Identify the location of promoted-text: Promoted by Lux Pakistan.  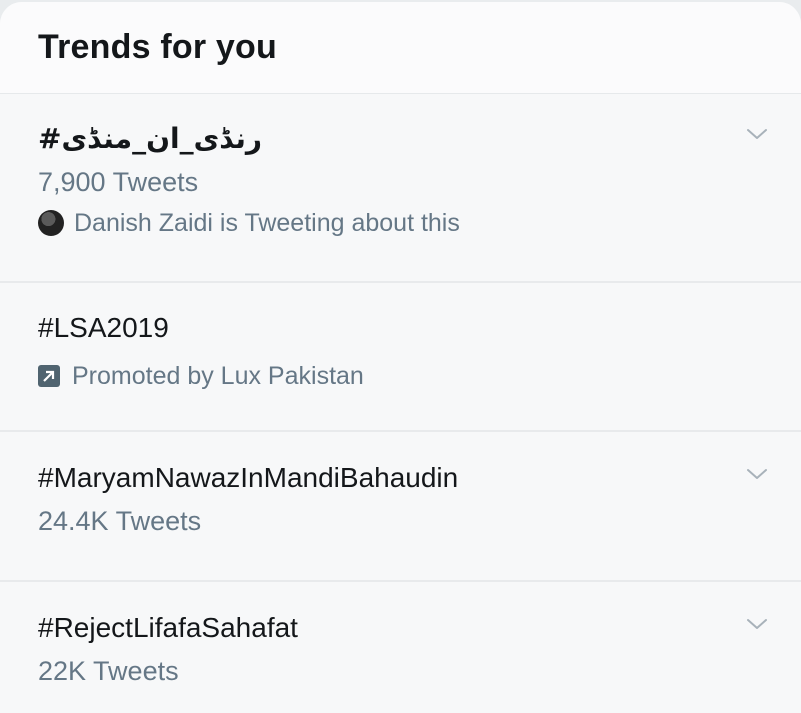
(218, 376).